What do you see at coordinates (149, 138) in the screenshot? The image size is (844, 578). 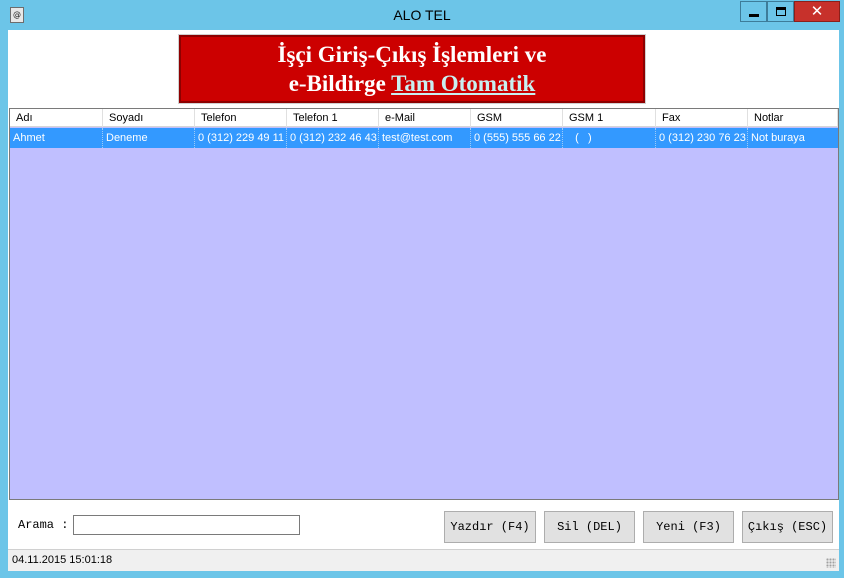 I see `cell-surname: Deneme` at bounding box center [149, 138].